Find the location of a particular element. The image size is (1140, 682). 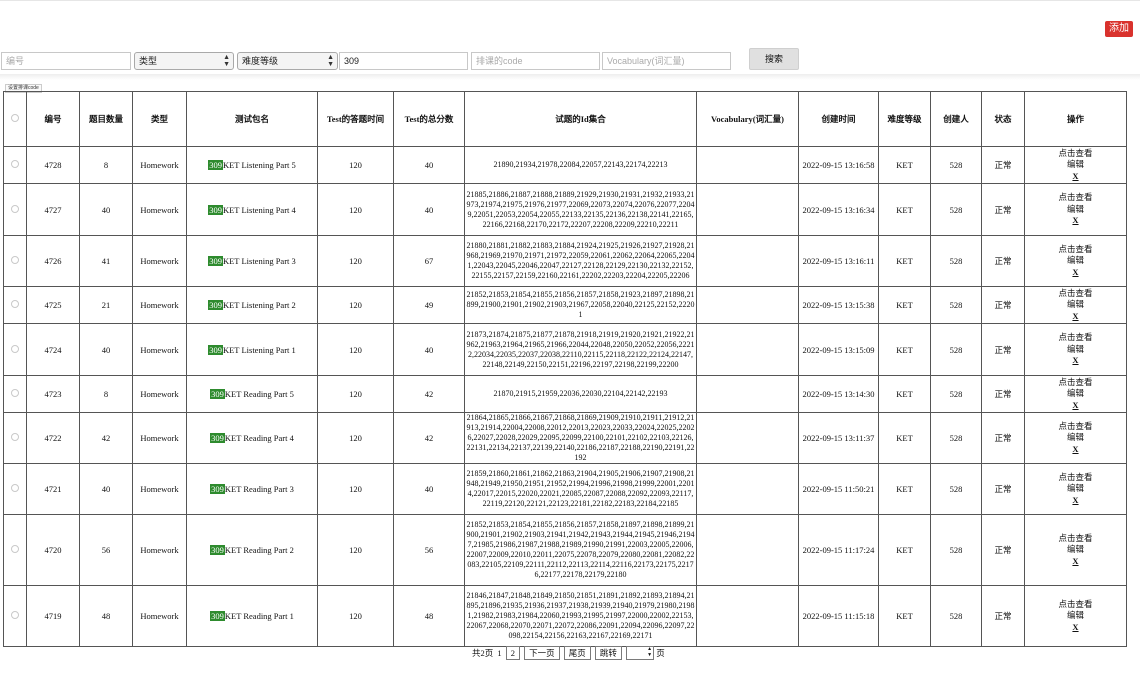

code-input: 排课的code is located at coordinates (535, 61).